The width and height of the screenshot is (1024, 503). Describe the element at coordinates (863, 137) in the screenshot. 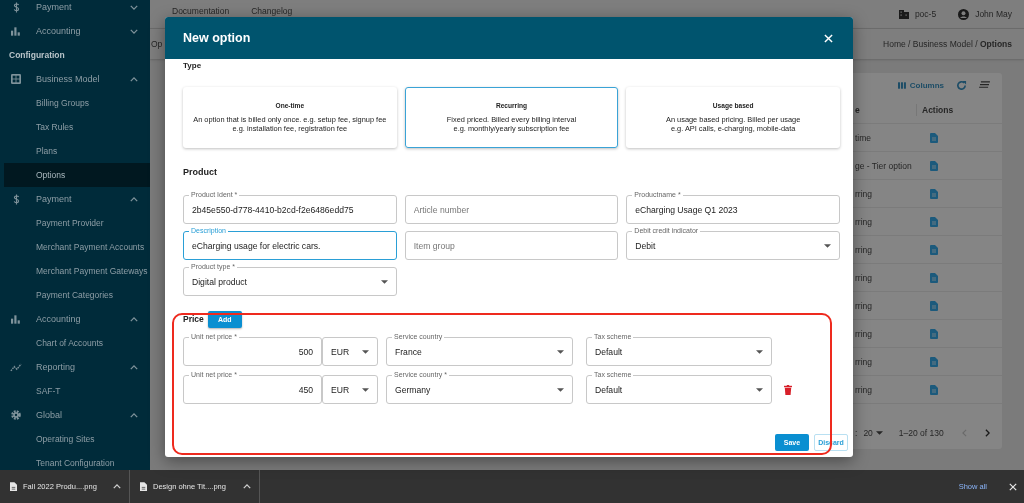

I see `table-cell: time` at that location.